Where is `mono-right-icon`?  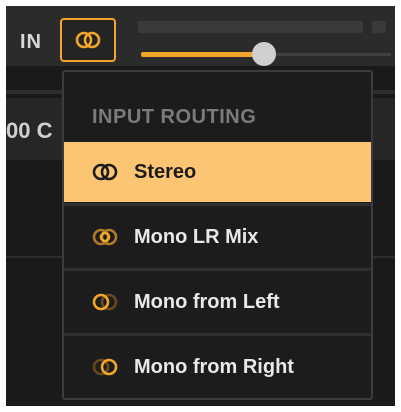 mono-right-icon is located at coordinates (105, 367).